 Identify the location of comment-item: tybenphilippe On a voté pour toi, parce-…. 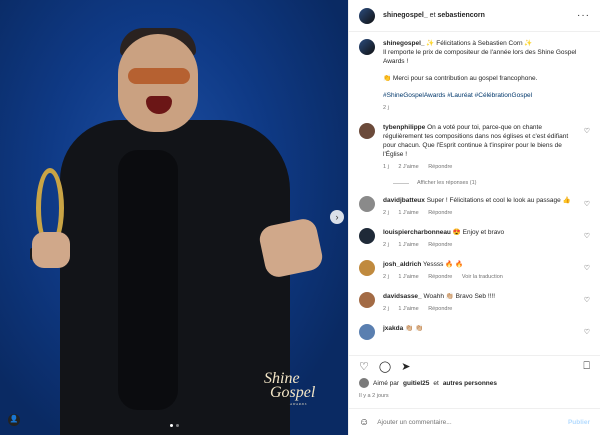
(474, 147).